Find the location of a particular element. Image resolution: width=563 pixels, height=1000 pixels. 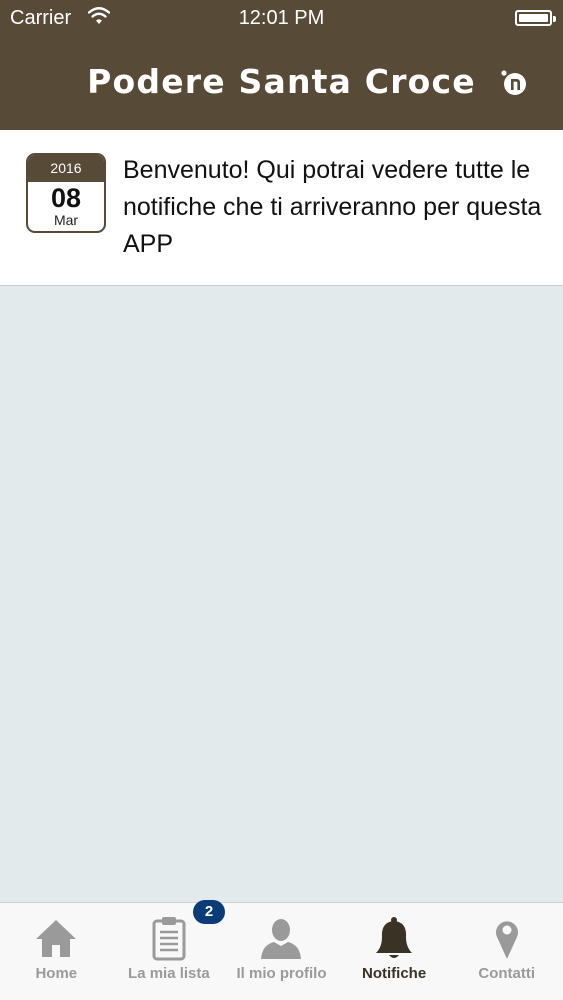

tab-notifications: Notifiche is located at coordinates (394, 951).